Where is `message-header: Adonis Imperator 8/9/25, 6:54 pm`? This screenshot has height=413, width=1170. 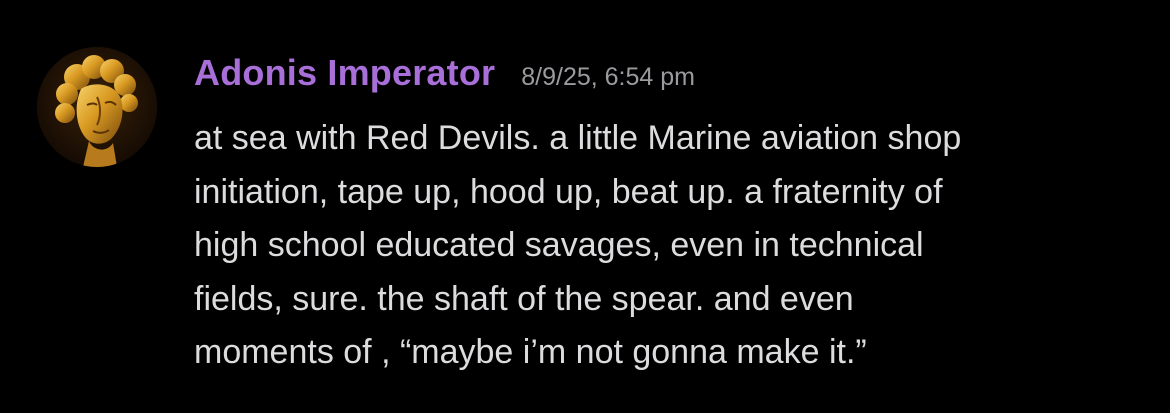 message-header: Adonis Imperator 8/9/25, 6:54 pm is located at coordinates (664, 80).